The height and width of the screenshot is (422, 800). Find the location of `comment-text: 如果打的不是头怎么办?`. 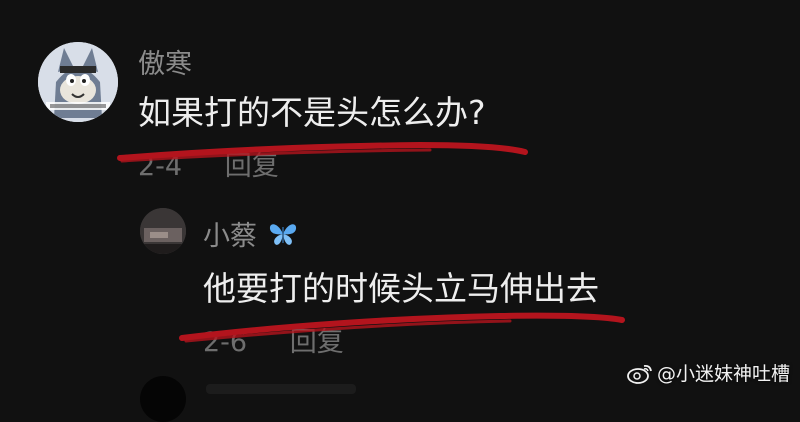

comment-text: 如果打的不是头怎么办? is located at coordinates (312, 112).